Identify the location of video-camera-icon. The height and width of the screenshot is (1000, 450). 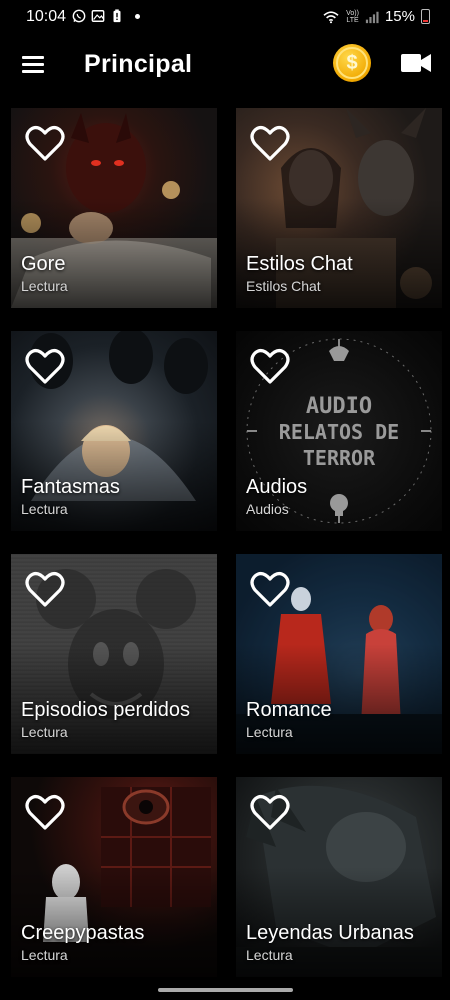
(416, 63).